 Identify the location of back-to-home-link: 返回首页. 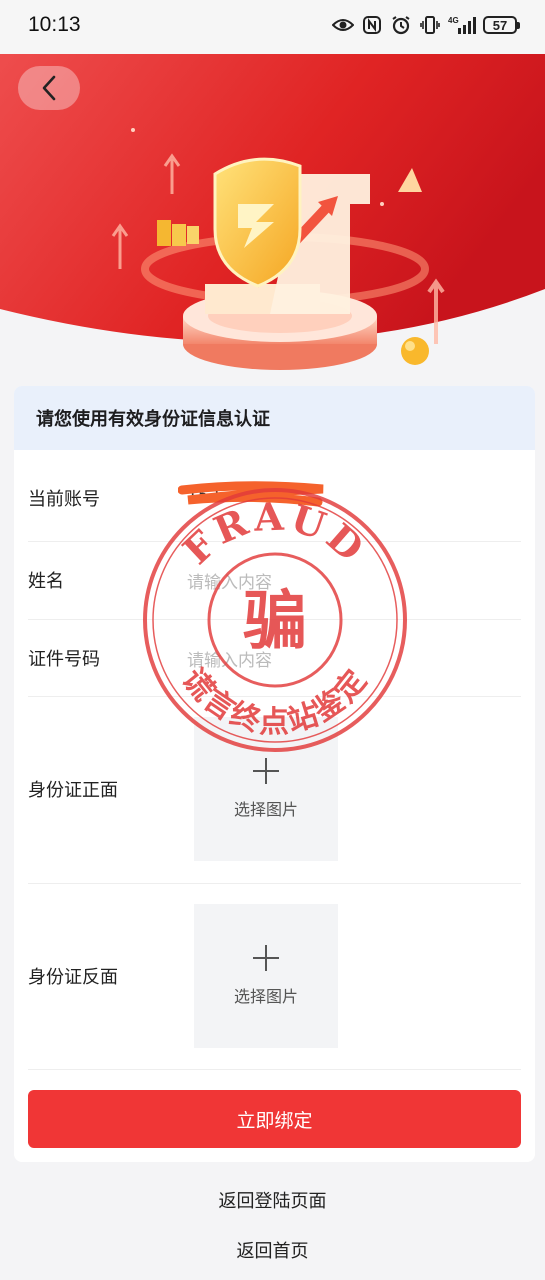
(272, 1250).